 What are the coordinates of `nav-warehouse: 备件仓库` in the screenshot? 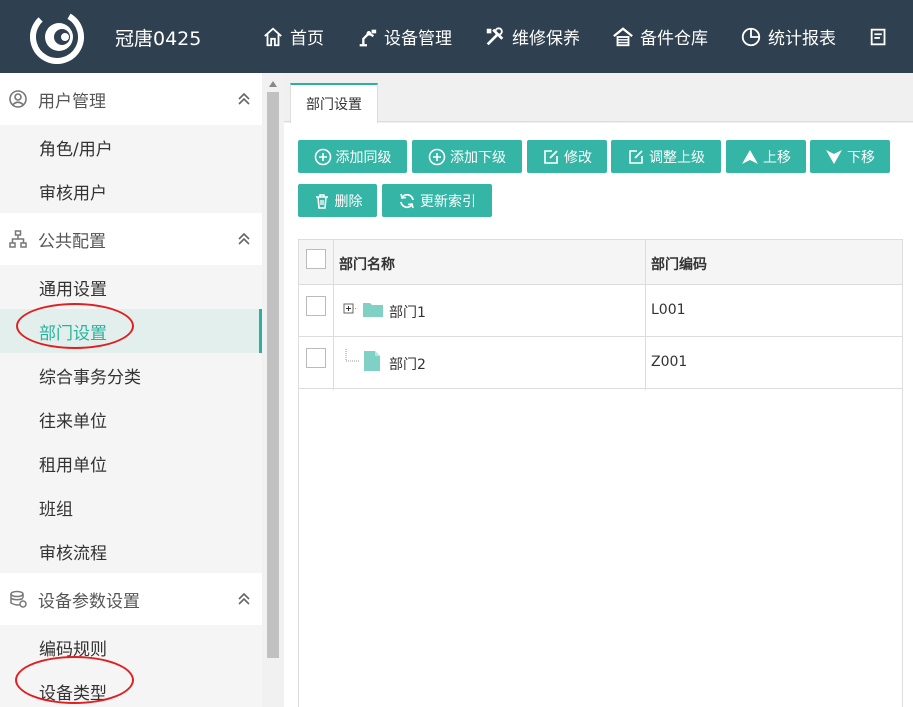 It's located at (660, 36).